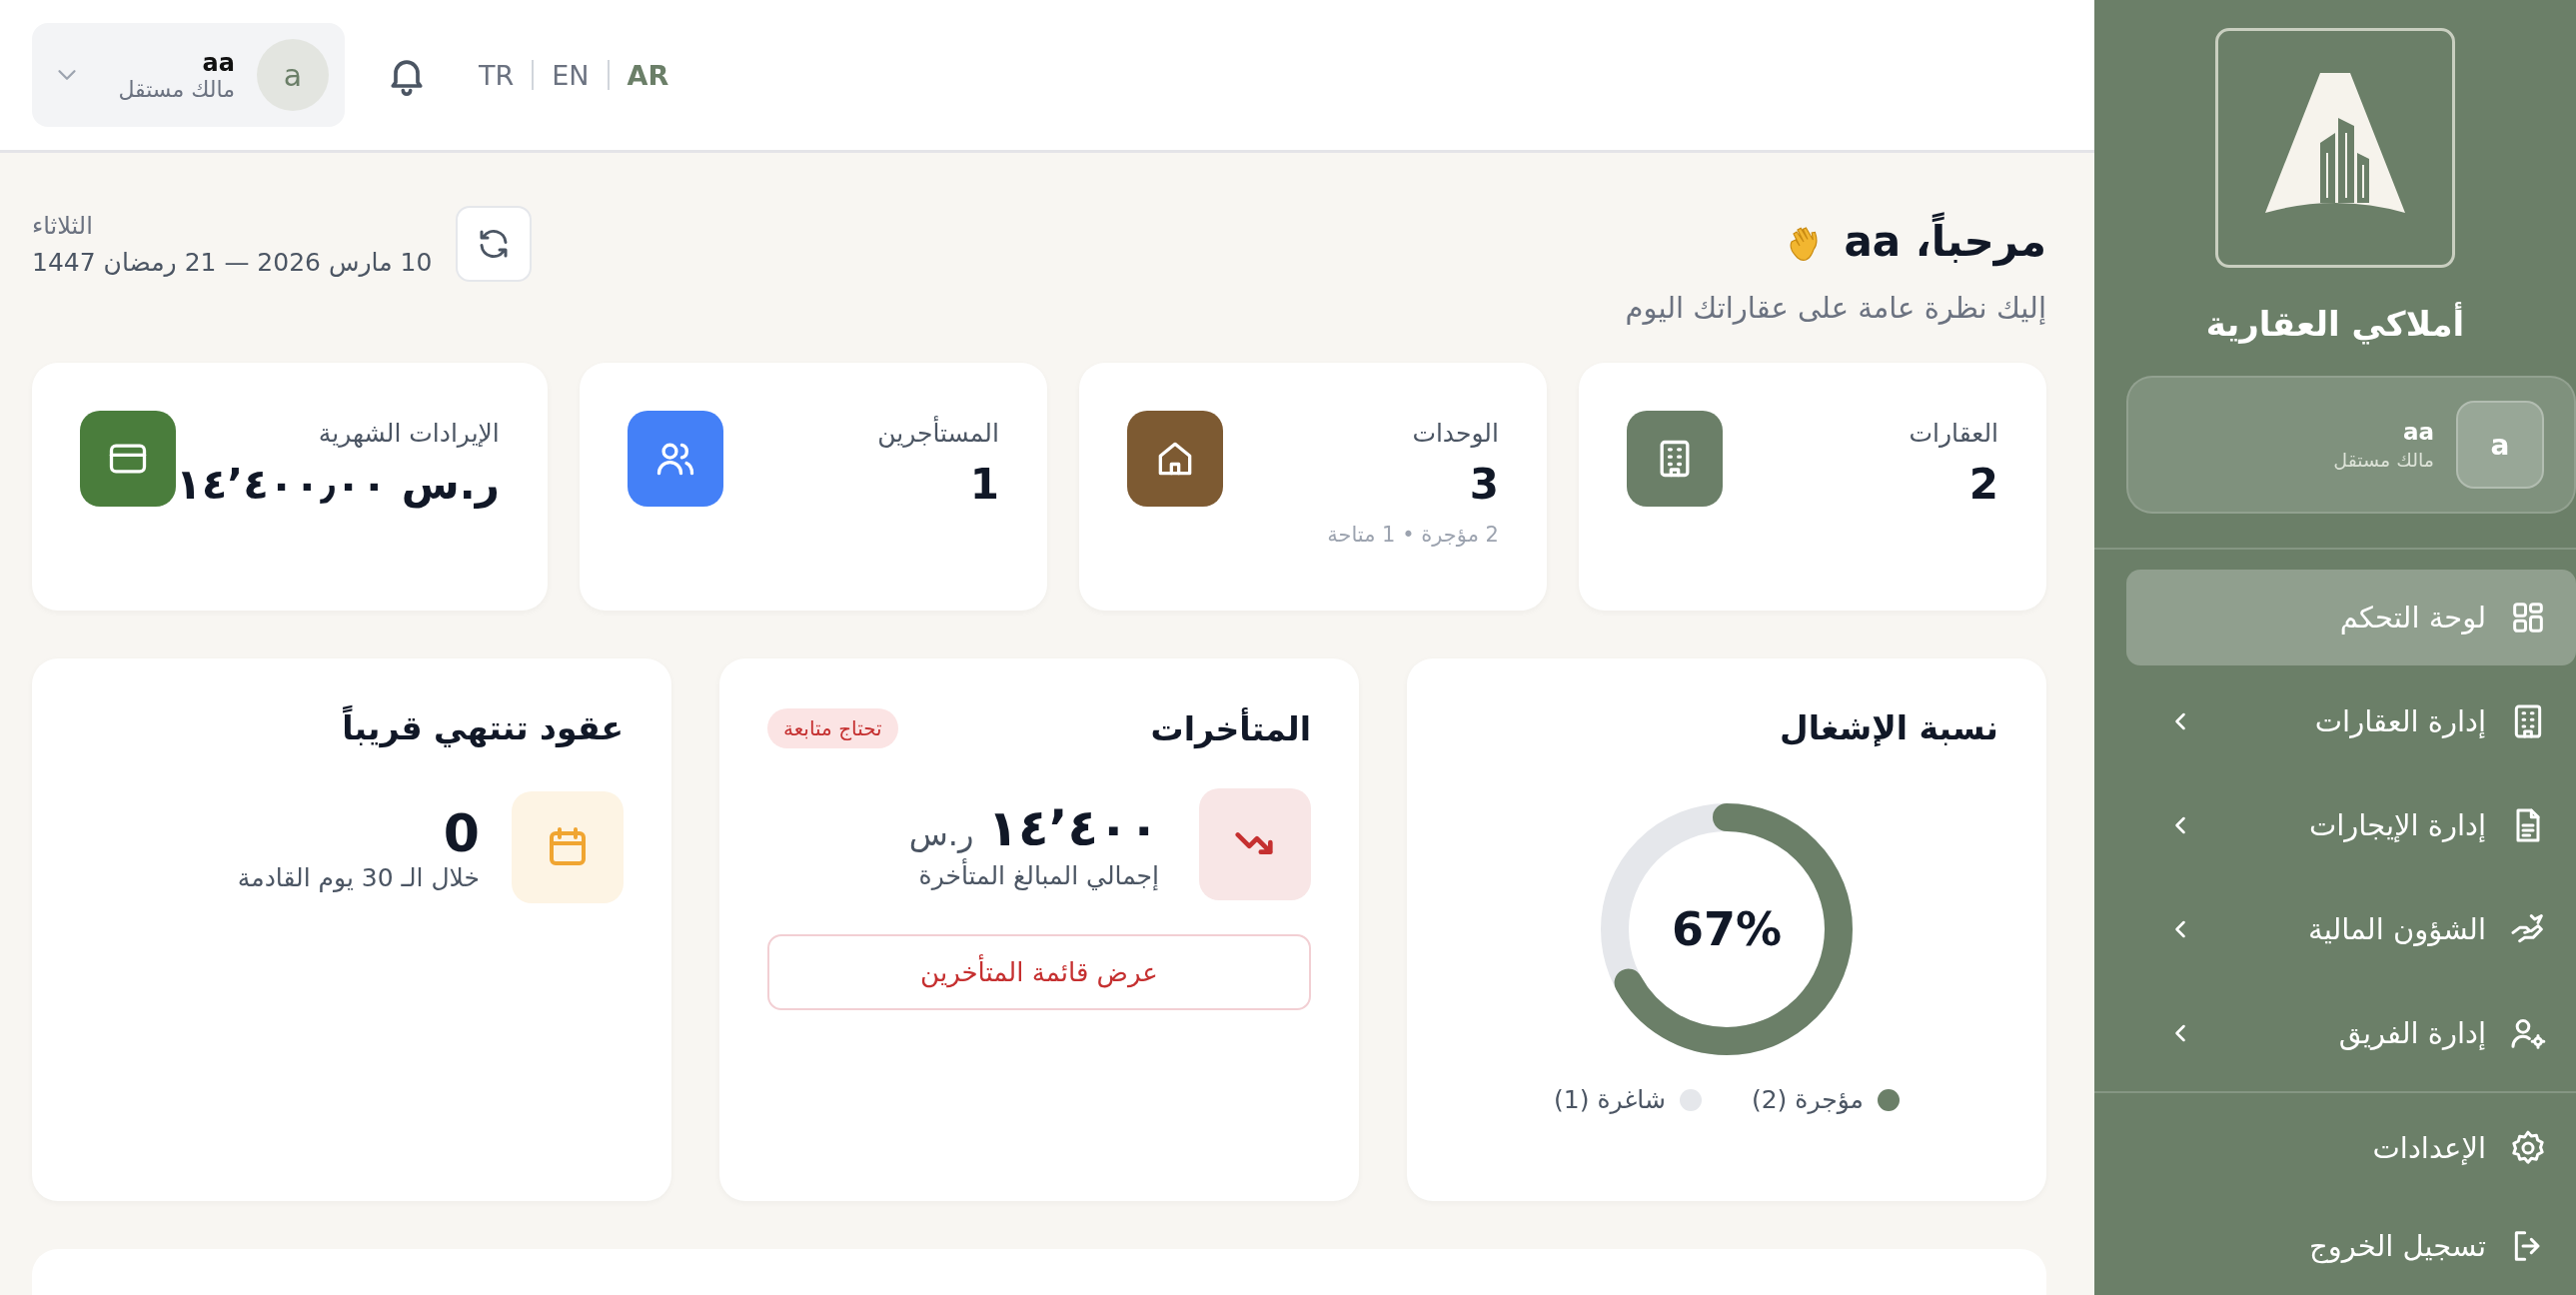 The width and height of the screenshot is (2576, 1295). I want to click on nav-item: إدارة الفريق, so click(2351, 1033).